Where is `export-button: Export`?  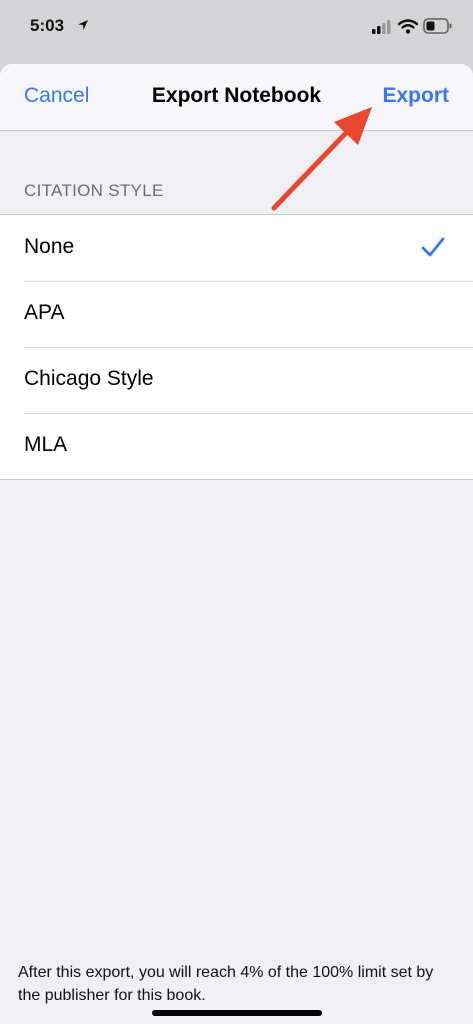 export-button: Export is located at coordinates (415, 96).